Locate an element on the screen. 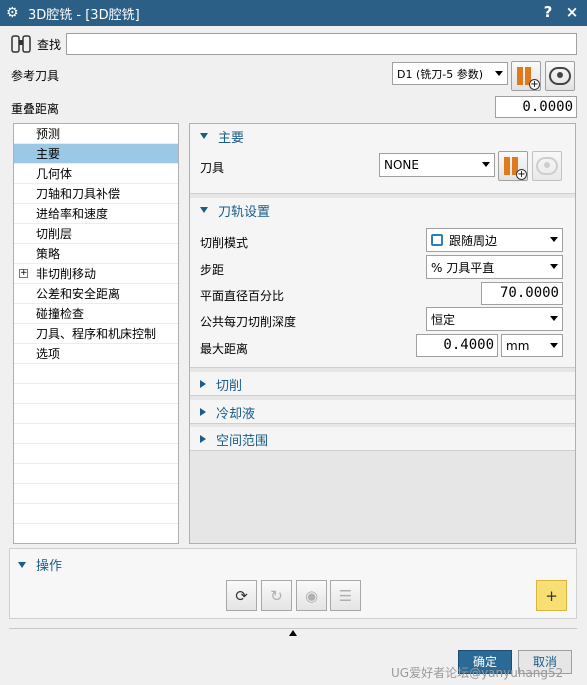  coolant-group: 冷却液 is located at coordinates (382, 412).